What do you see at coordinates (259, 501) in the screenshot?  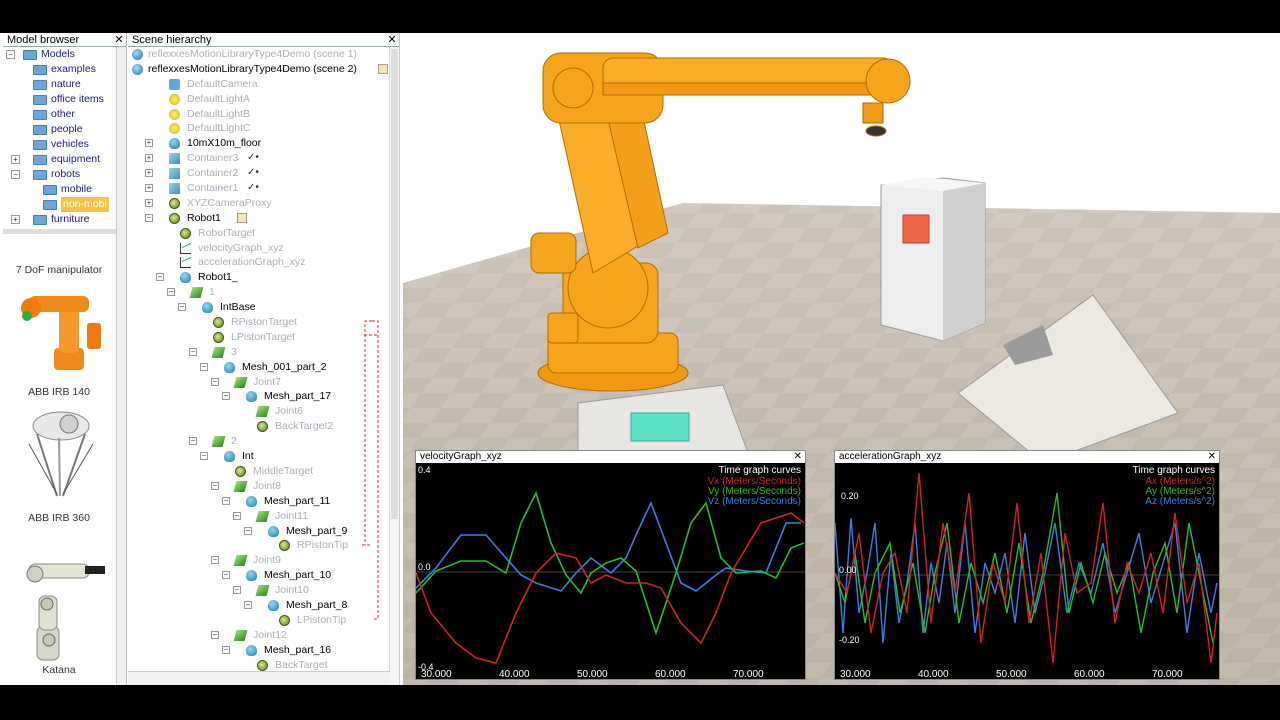 I see `scene-object-row: − Mesh_part_11` at bounding box center [259, 501].